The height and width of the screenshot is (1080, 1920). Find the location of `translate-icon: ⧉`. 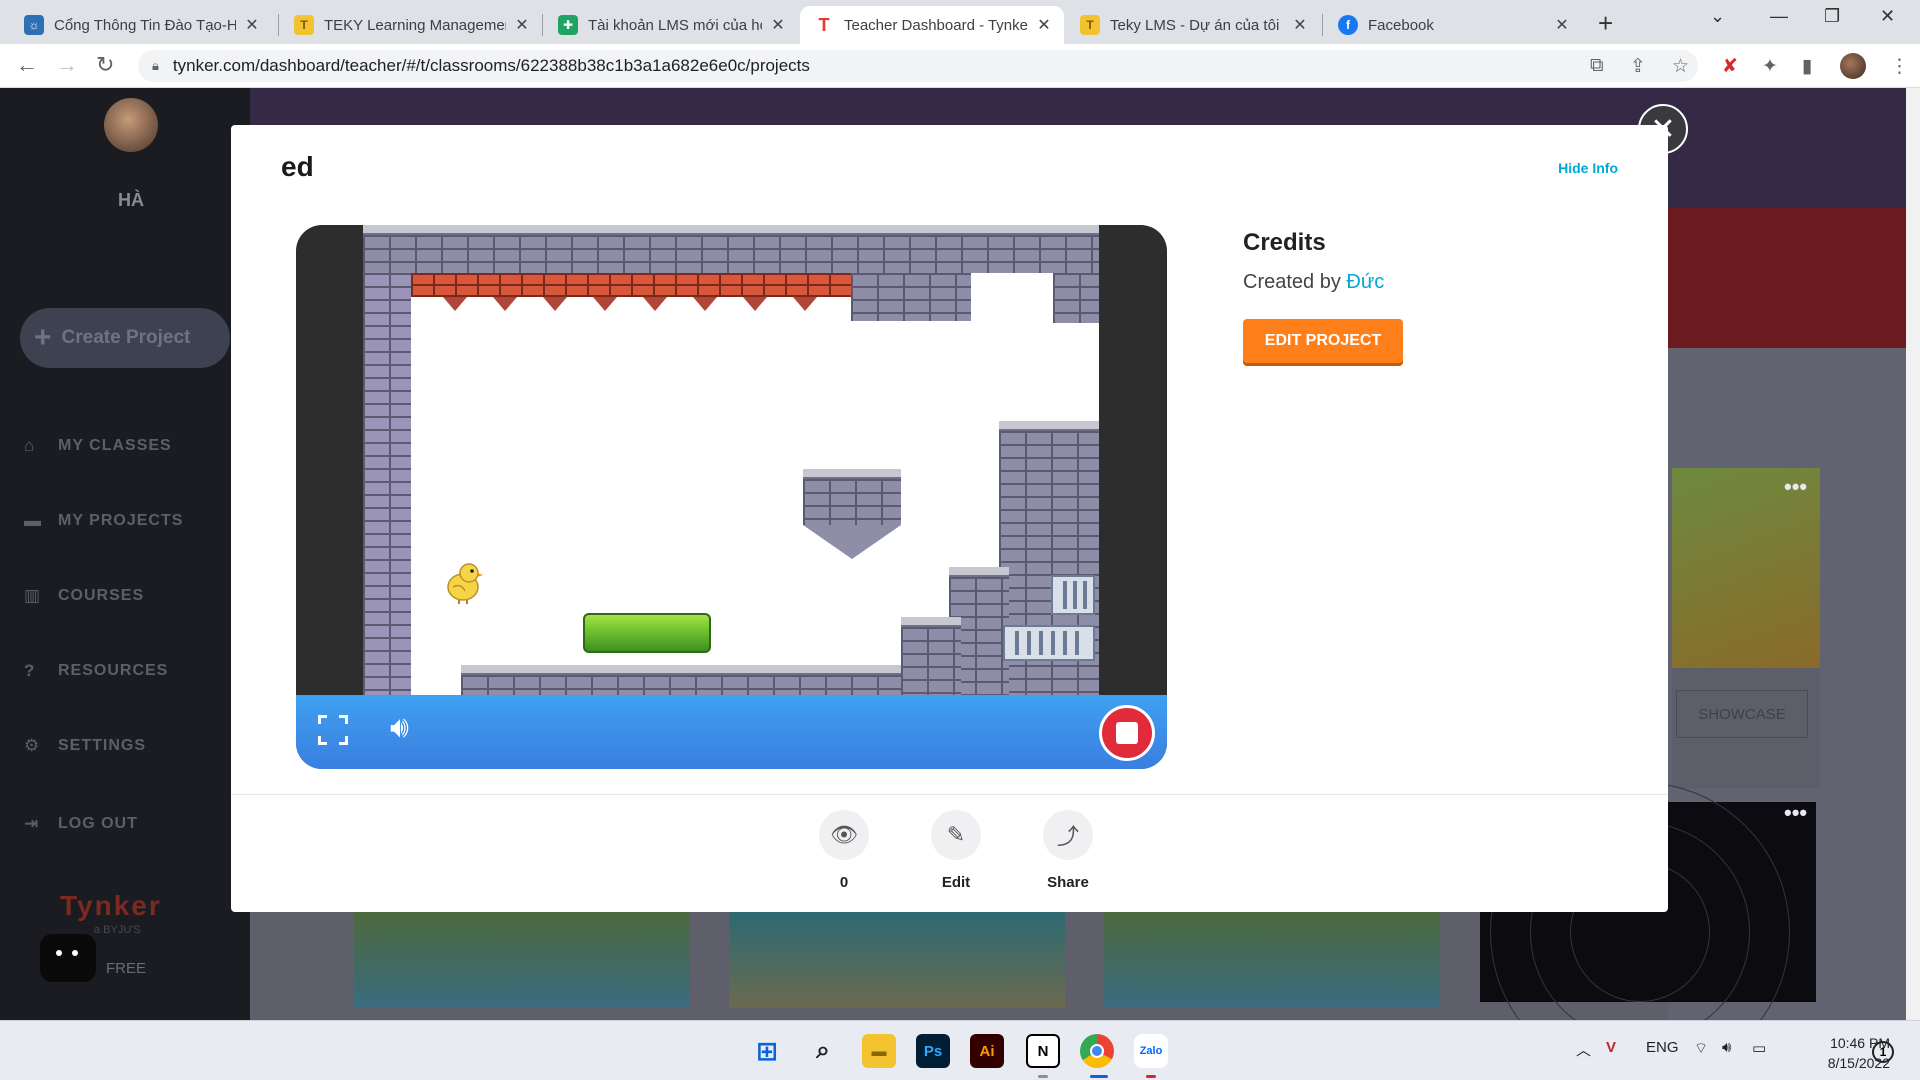

translate-icon: ⧉ is located at coordinates (1597, 66).